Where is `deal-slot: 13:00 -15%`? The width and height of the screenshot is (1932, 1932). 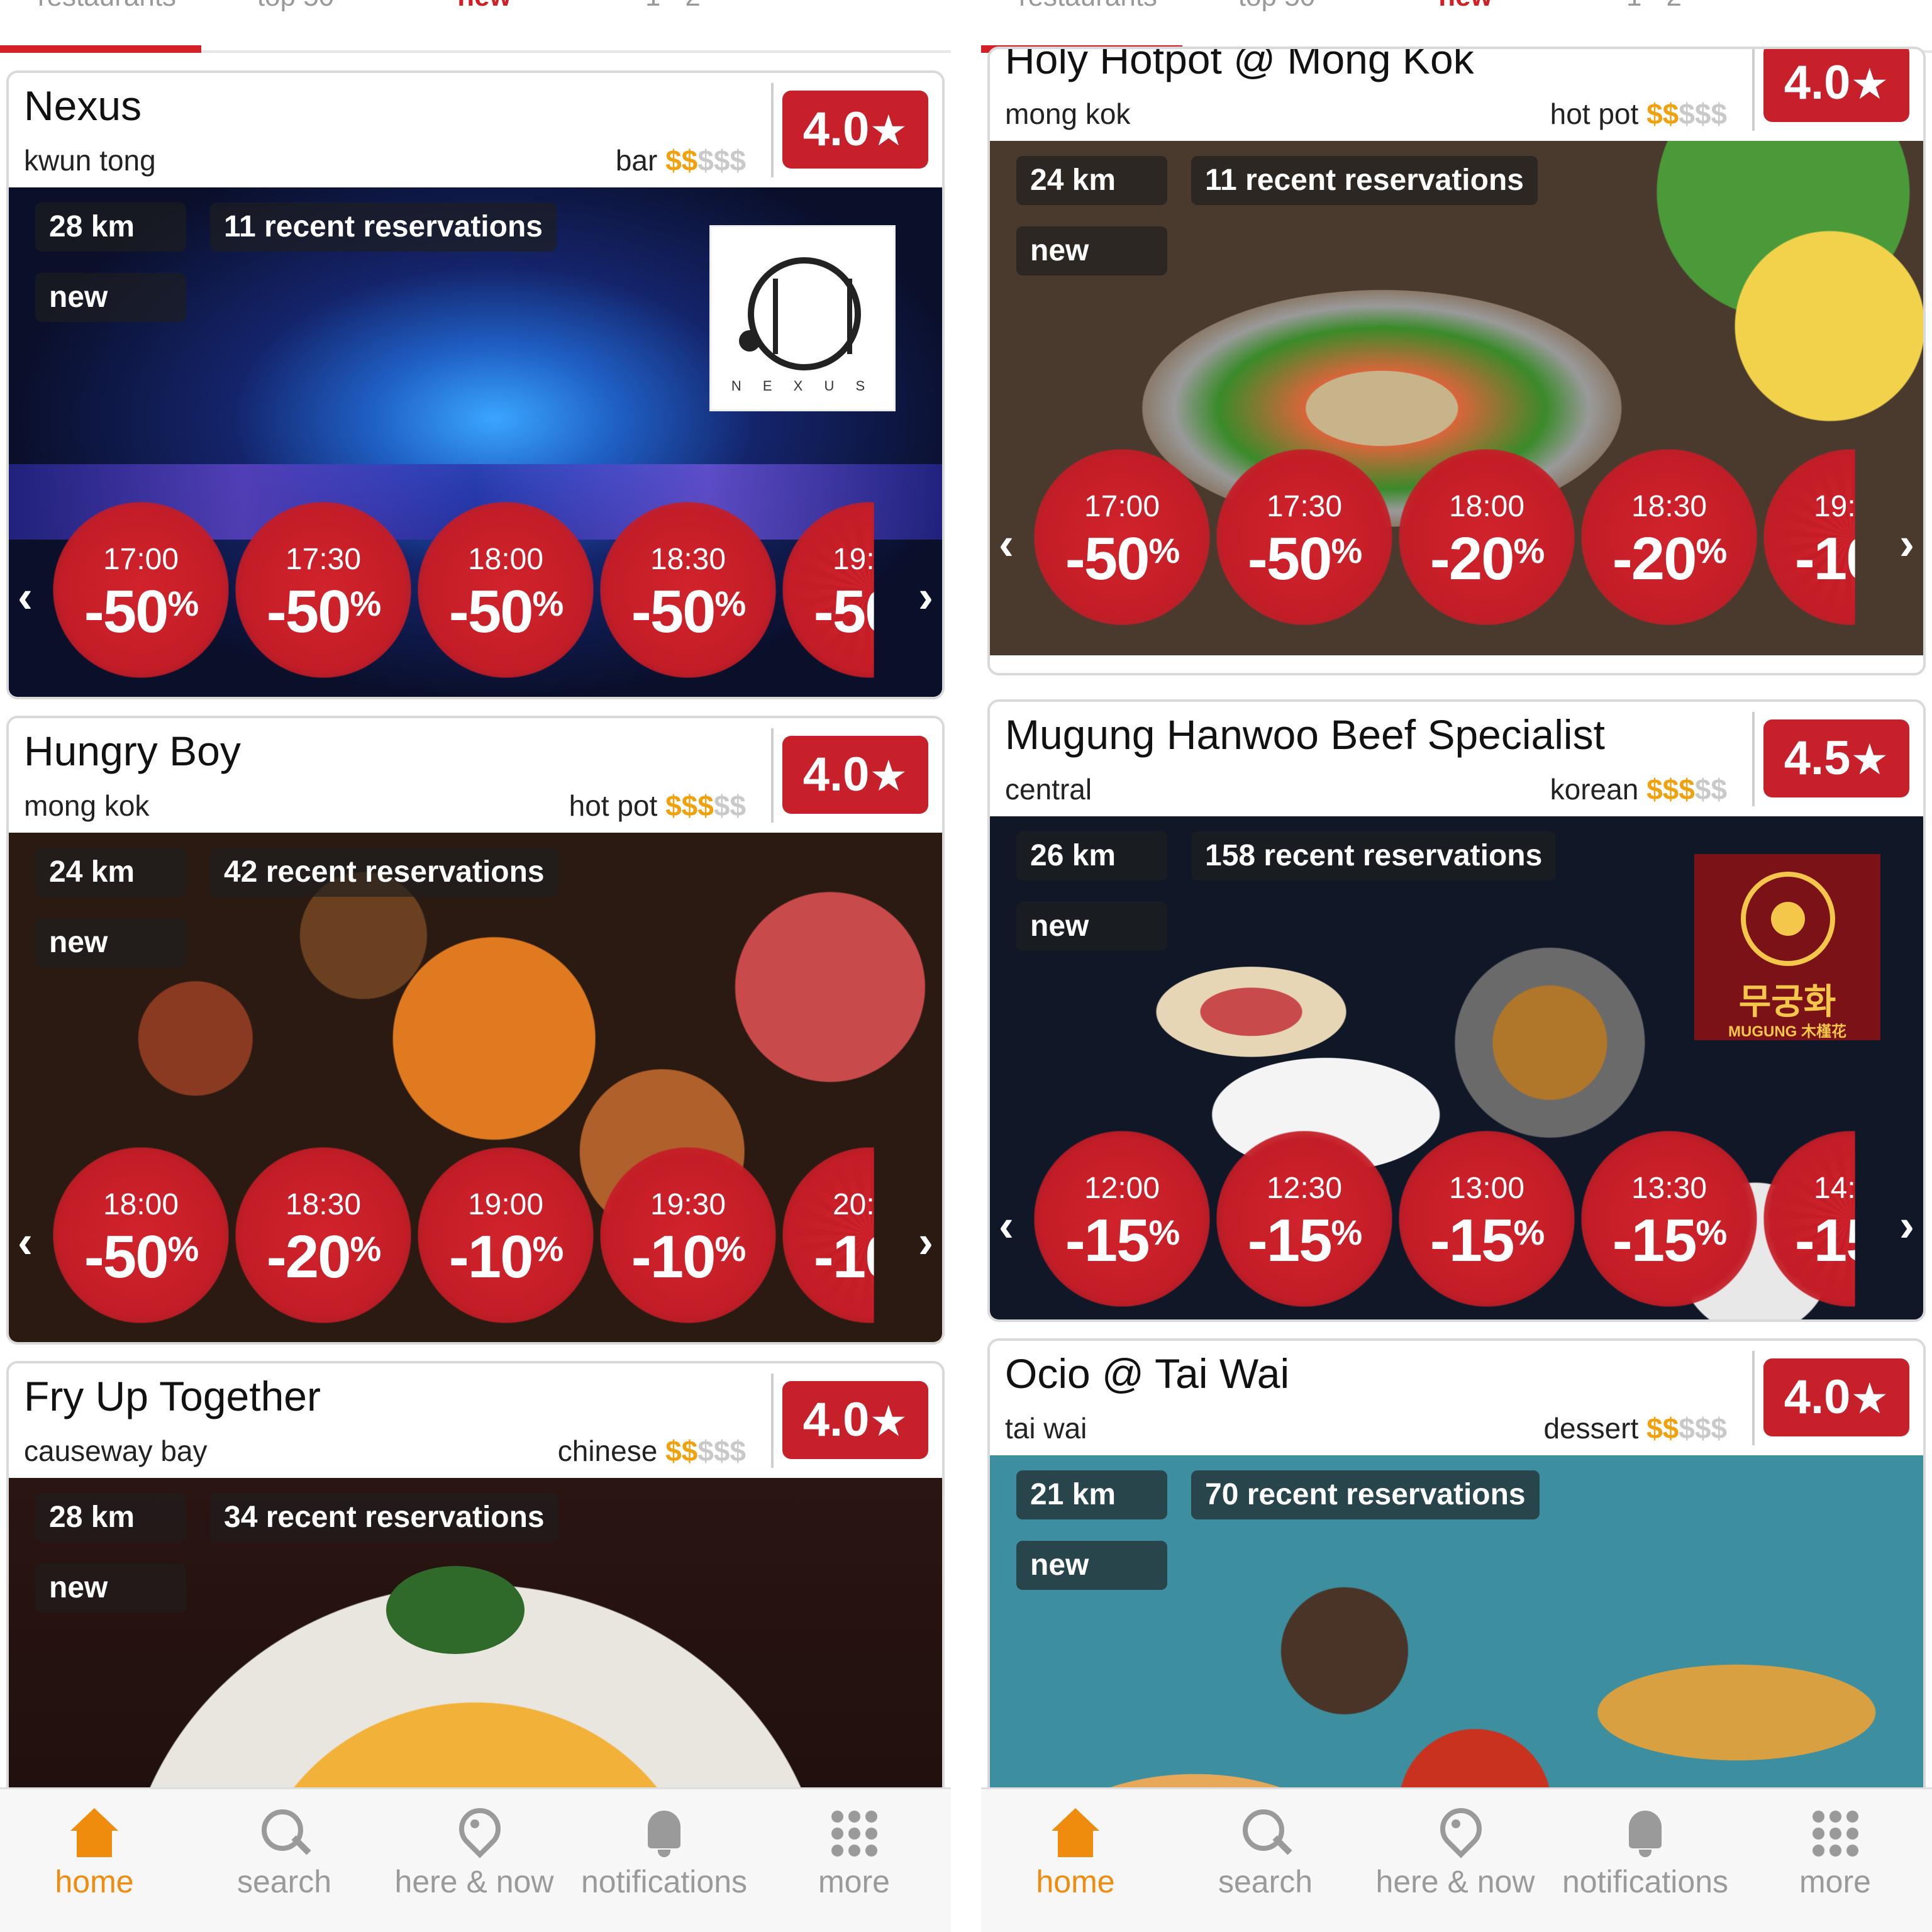
deal-slot: 13:00 -15% is located at coordinates (1487, 1219).